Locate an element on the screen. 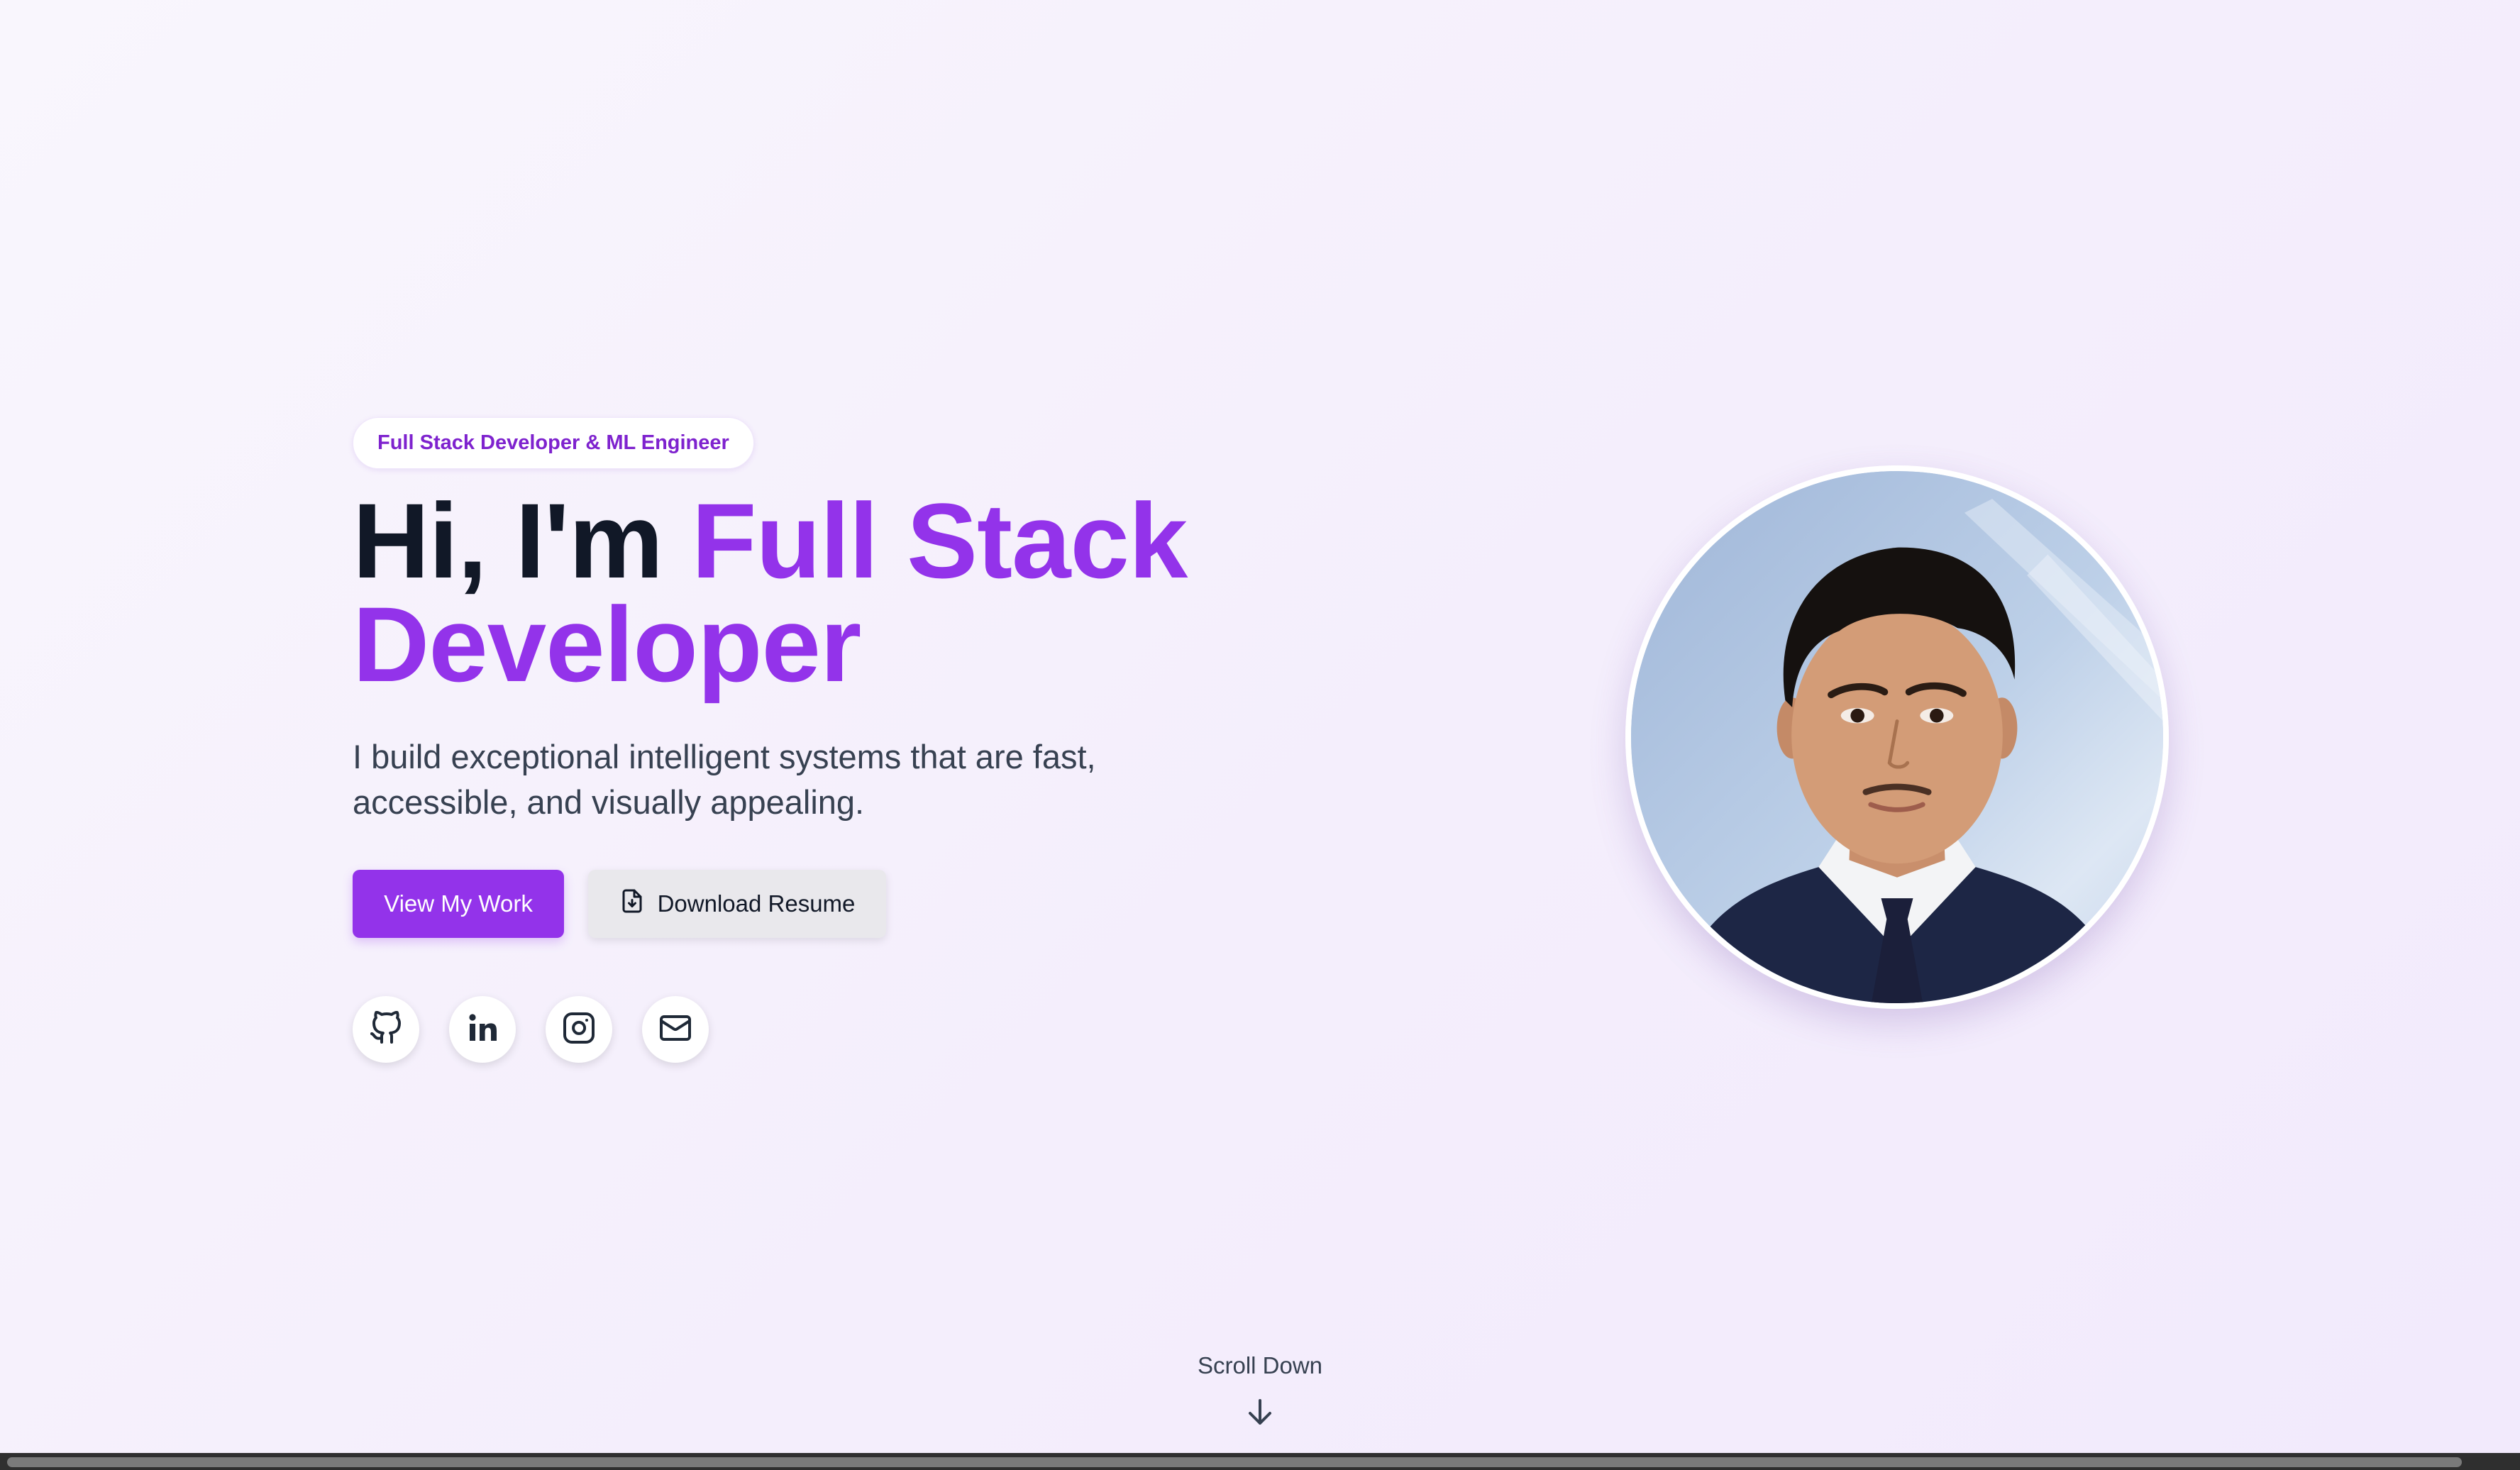 This screenshot has width=2520, height=1470. instagram-link is located at coordinates (579, 1029).